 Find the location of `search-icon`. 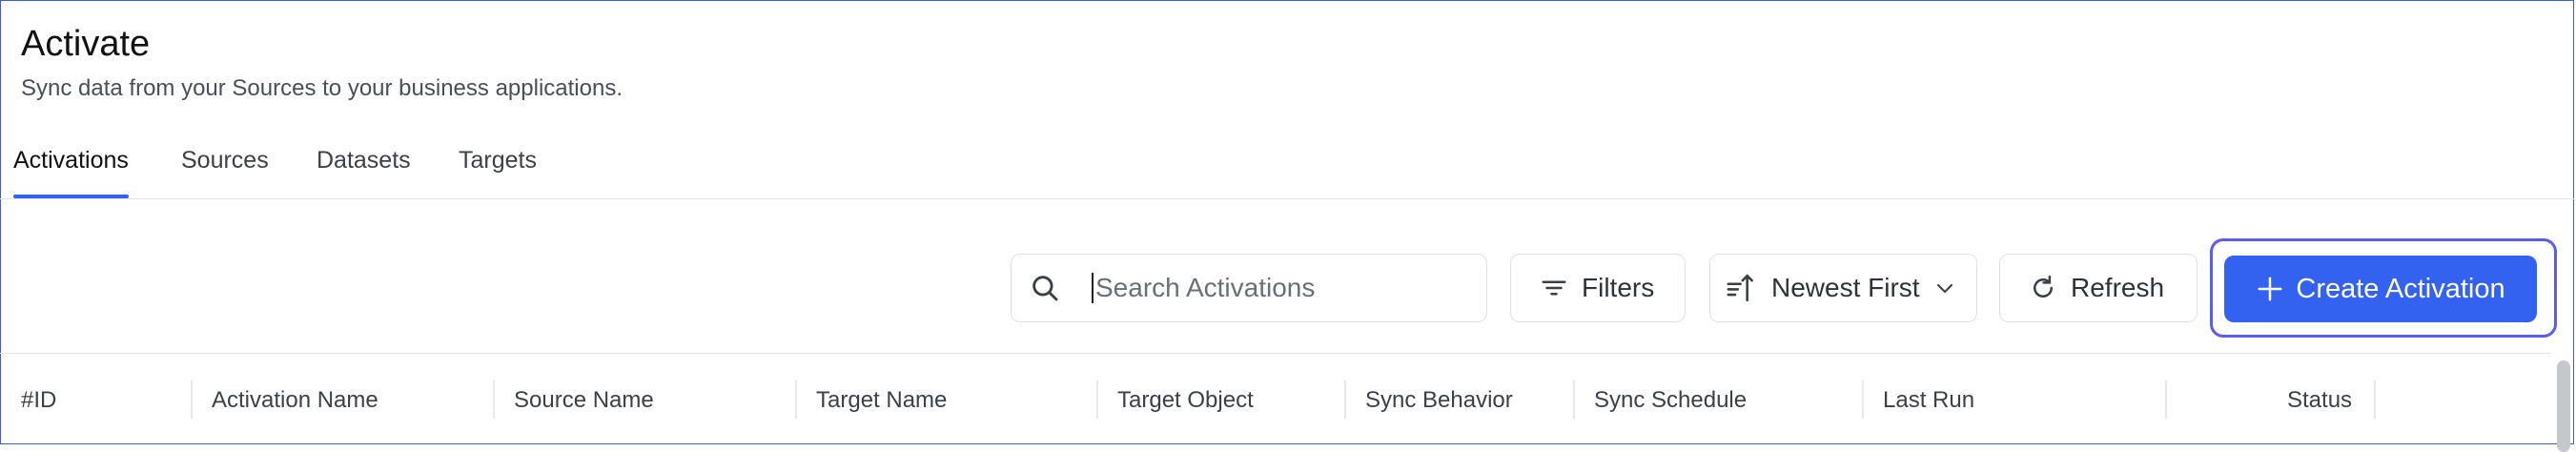

search-icon is located at coordinates (1045, 288).